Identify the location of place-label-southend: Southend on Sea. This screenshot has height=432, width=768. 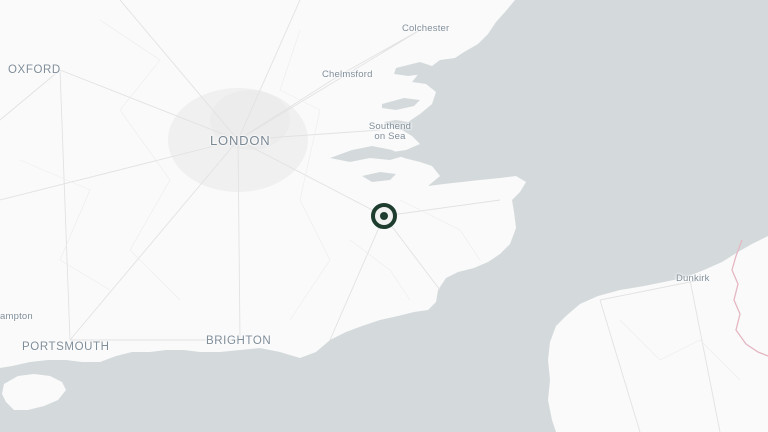
(390, 132).